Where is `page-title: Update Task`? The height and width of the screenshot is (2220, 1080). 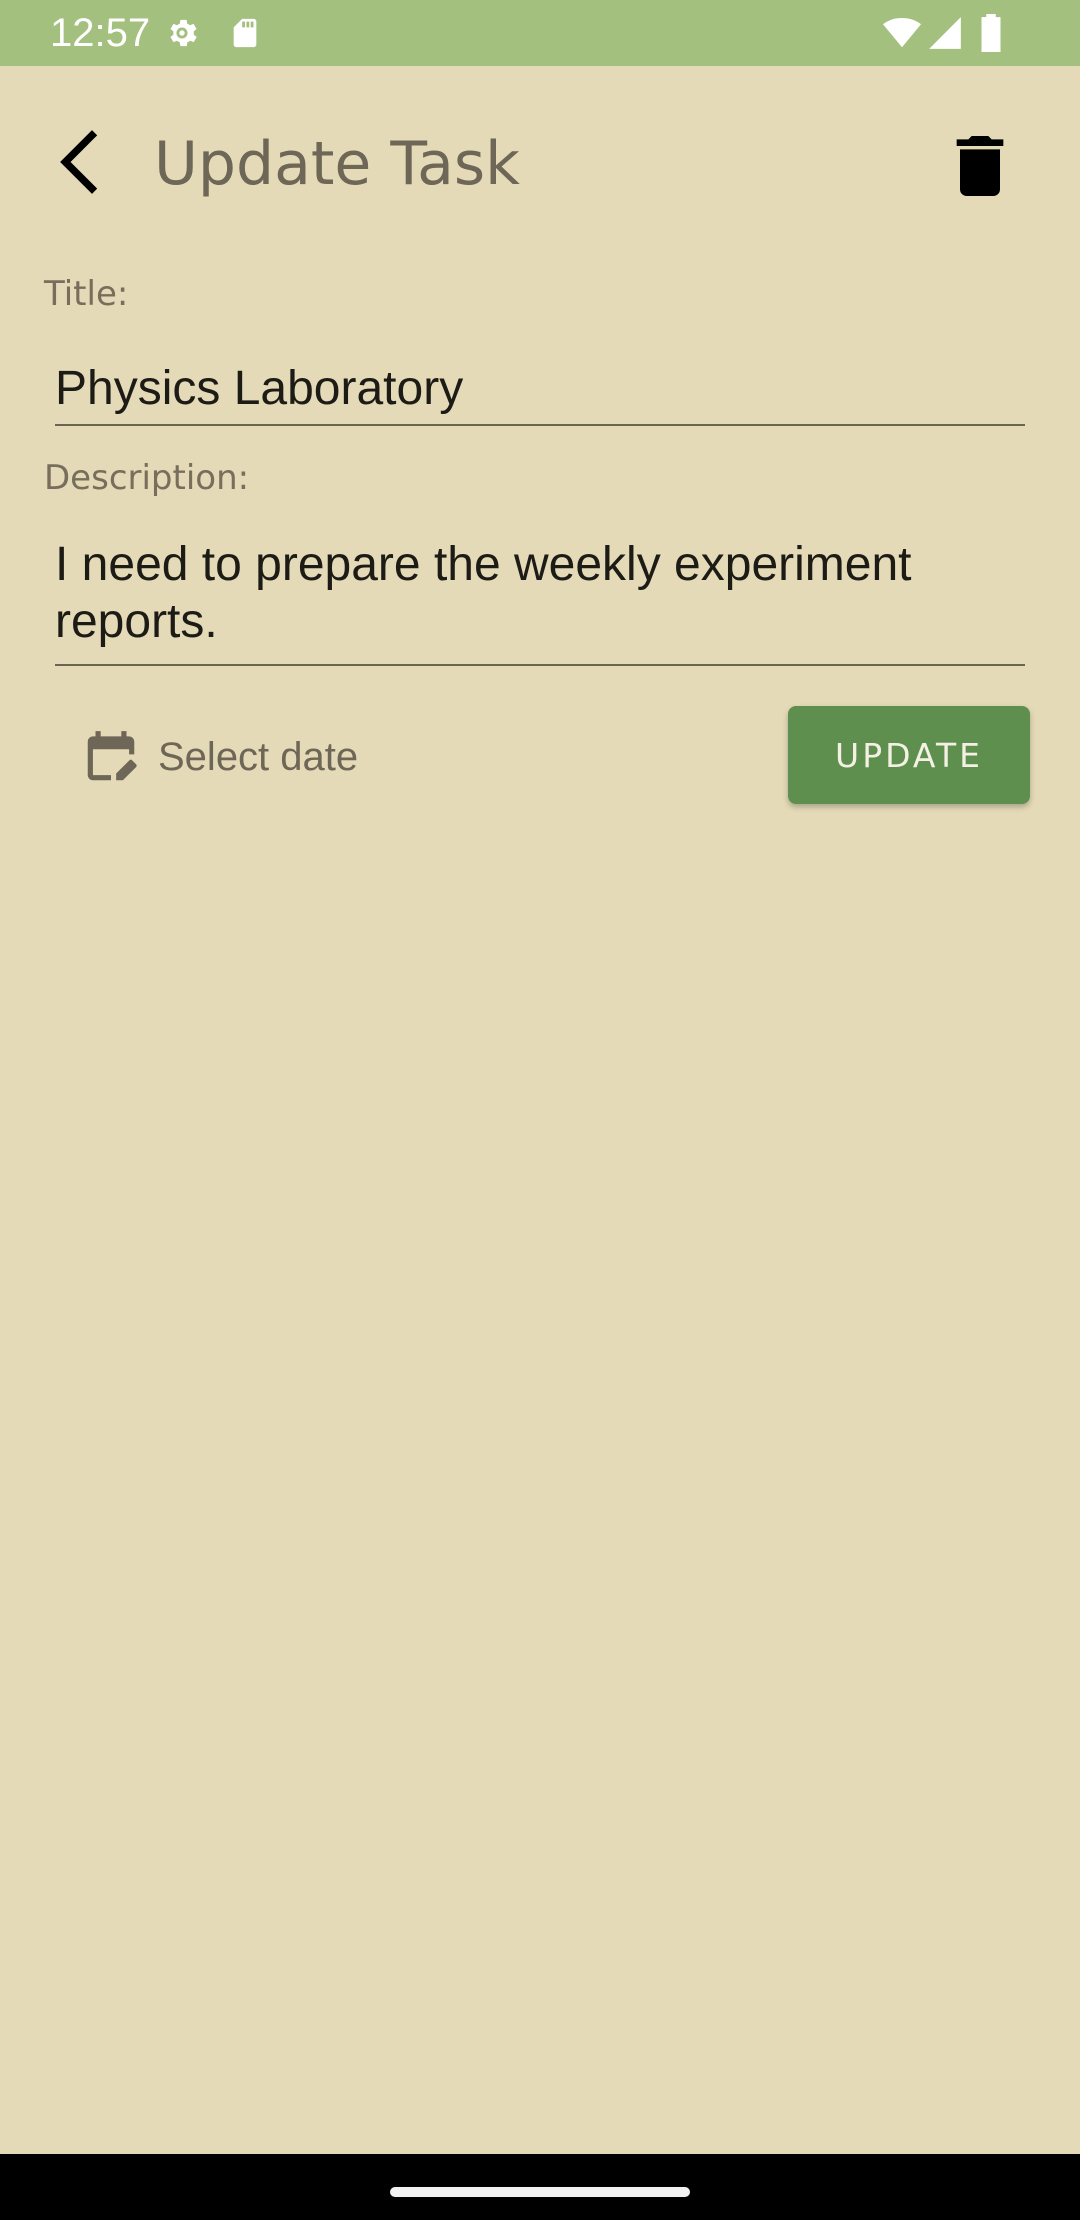 page-title: Update Task is located at coordinates (337, 164).